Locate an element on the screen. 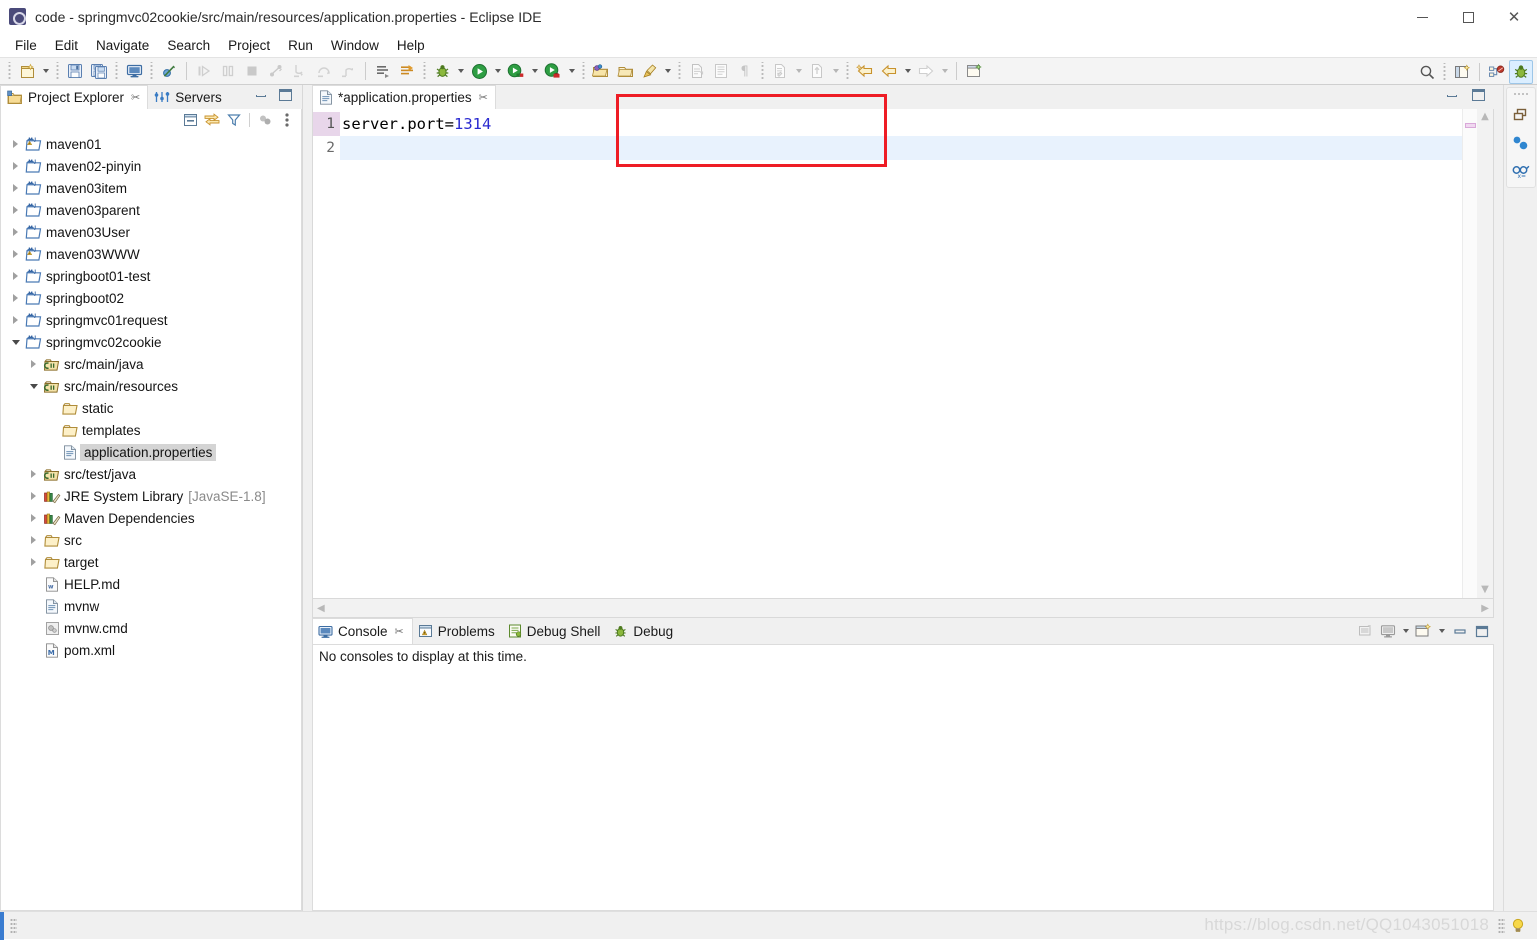  step-into-button is located at coordinates (300, 71).